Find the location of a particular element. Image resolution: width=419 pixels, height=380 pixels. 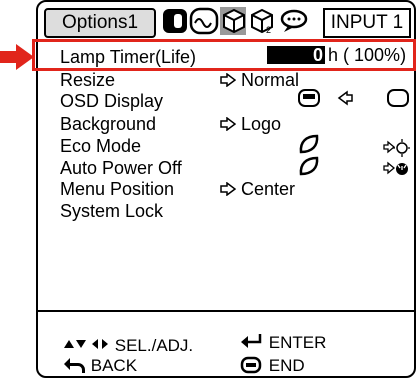

auto-power-leaf-icon is located at coordinates (309, 166).